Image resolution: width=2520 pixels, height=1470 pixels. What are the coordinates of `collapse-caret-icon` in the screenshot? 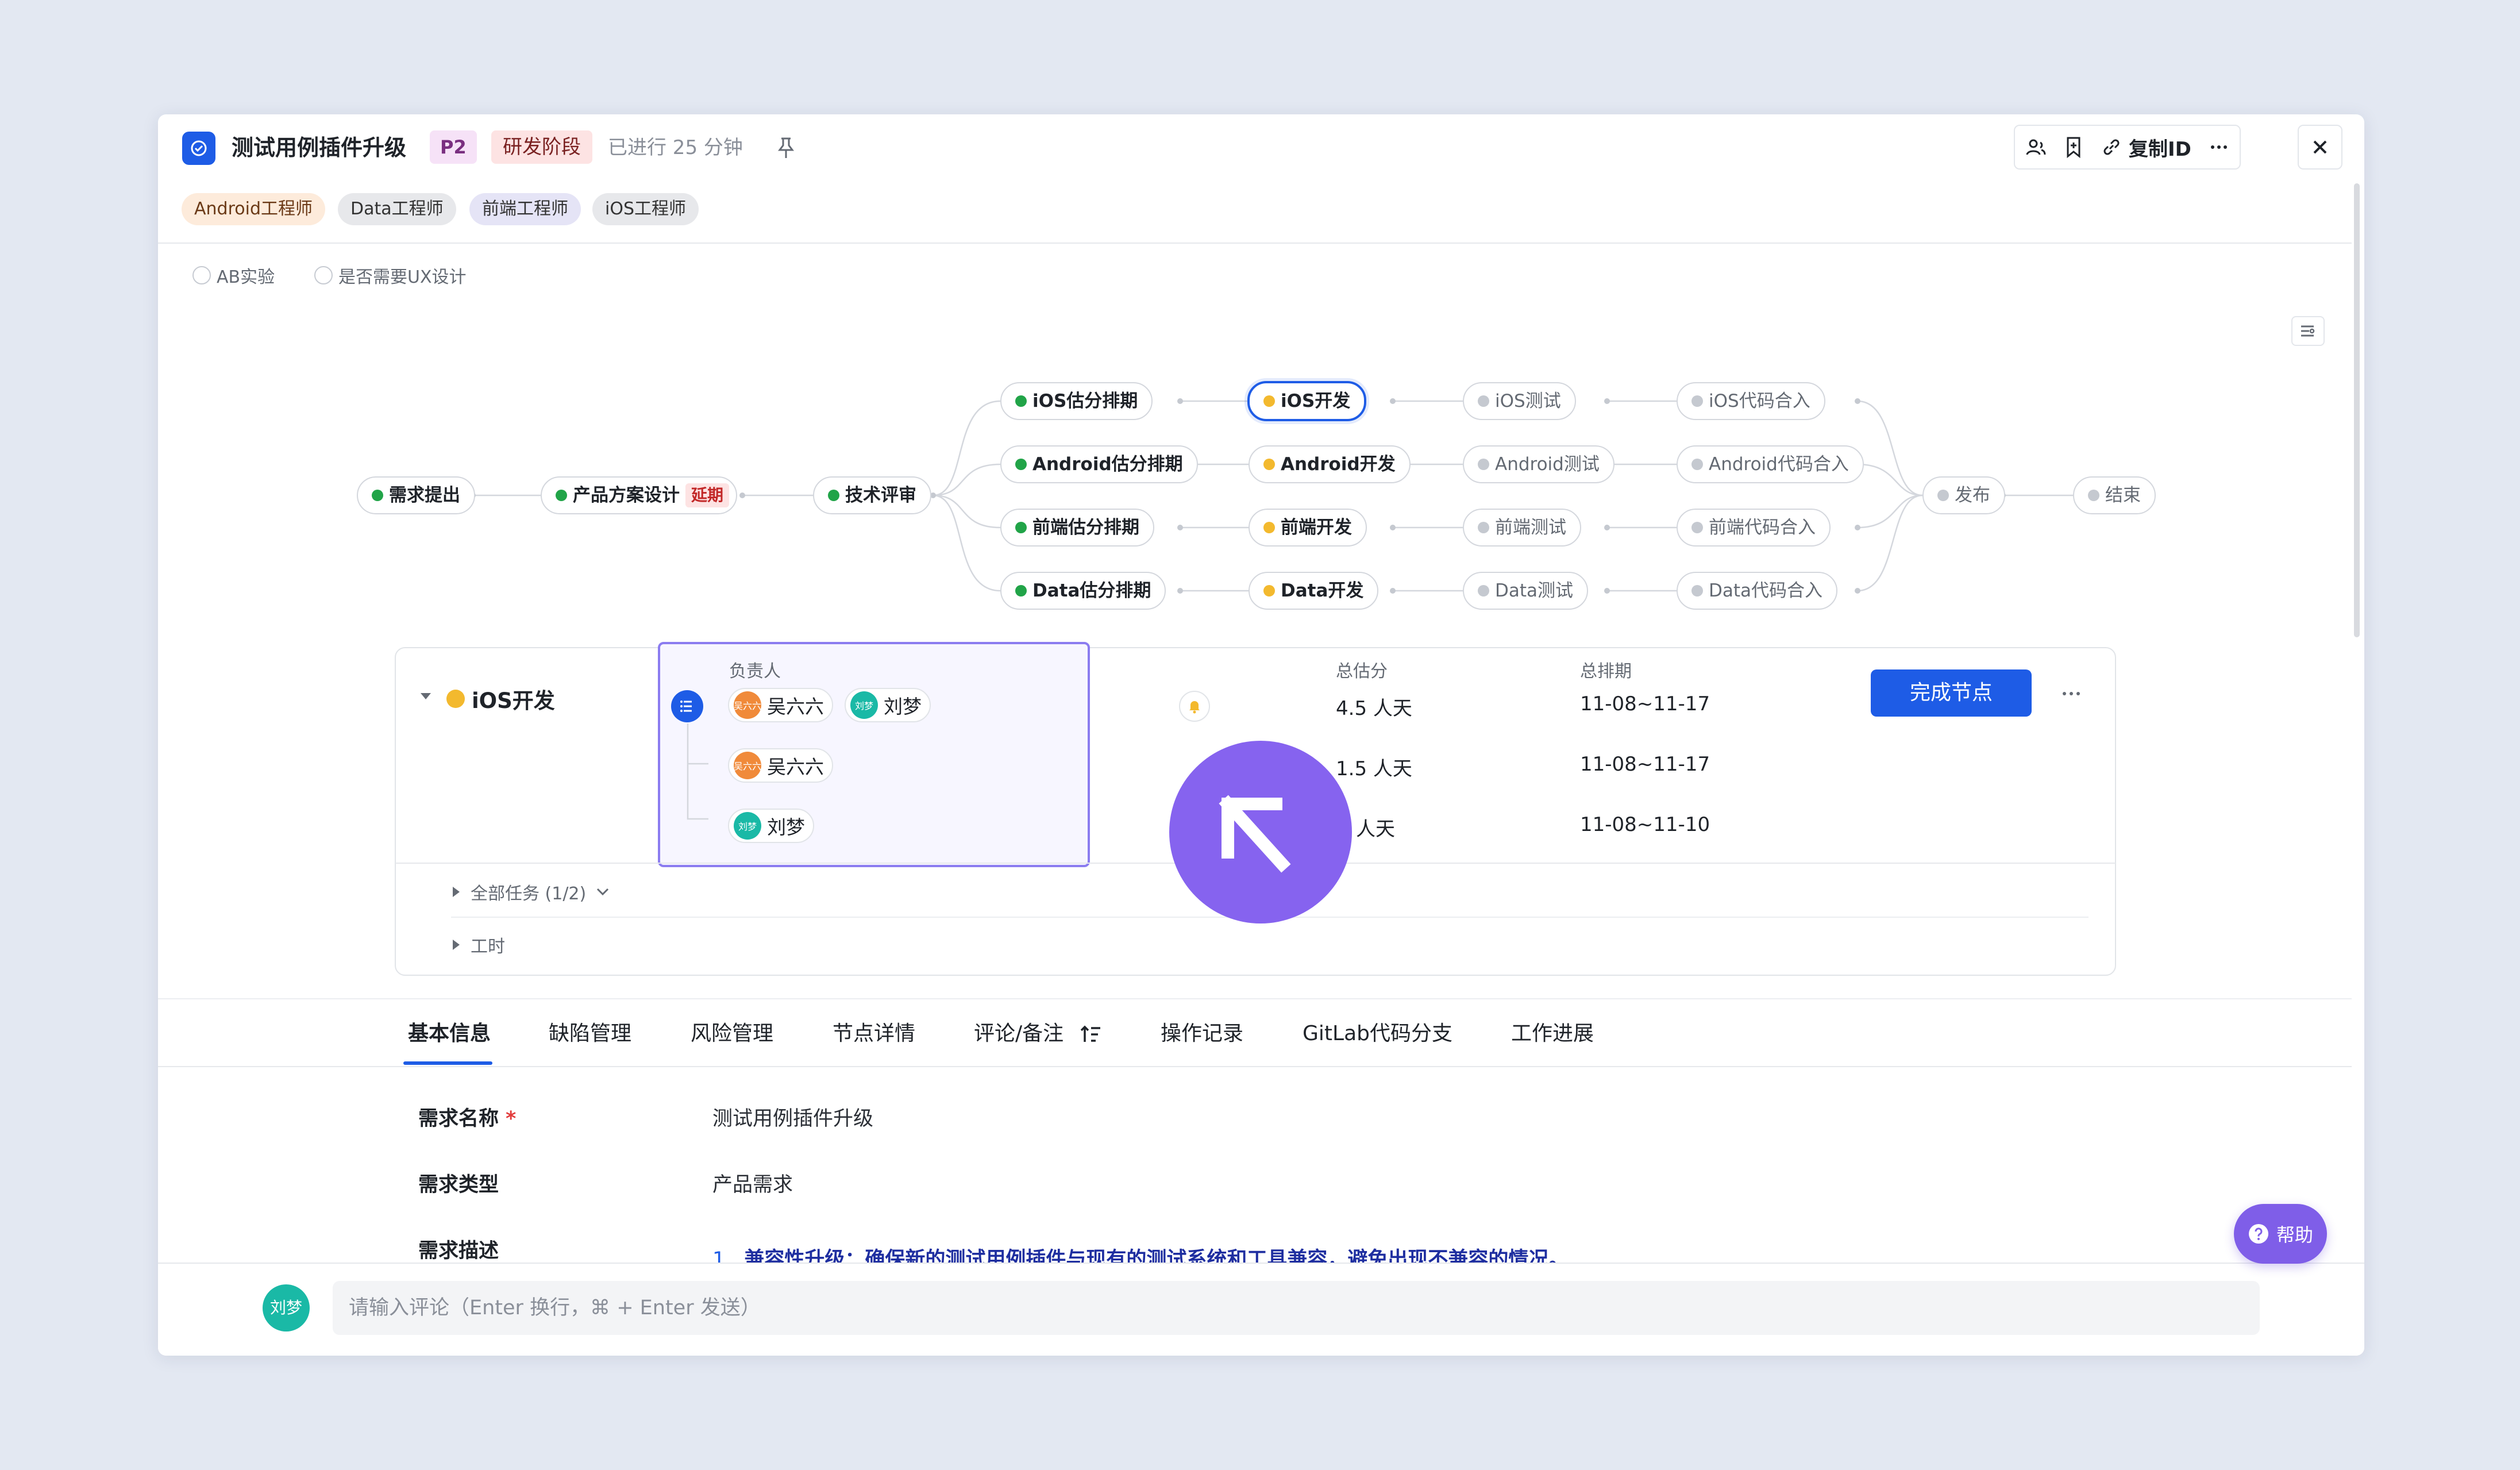 It's located at (426, 696).